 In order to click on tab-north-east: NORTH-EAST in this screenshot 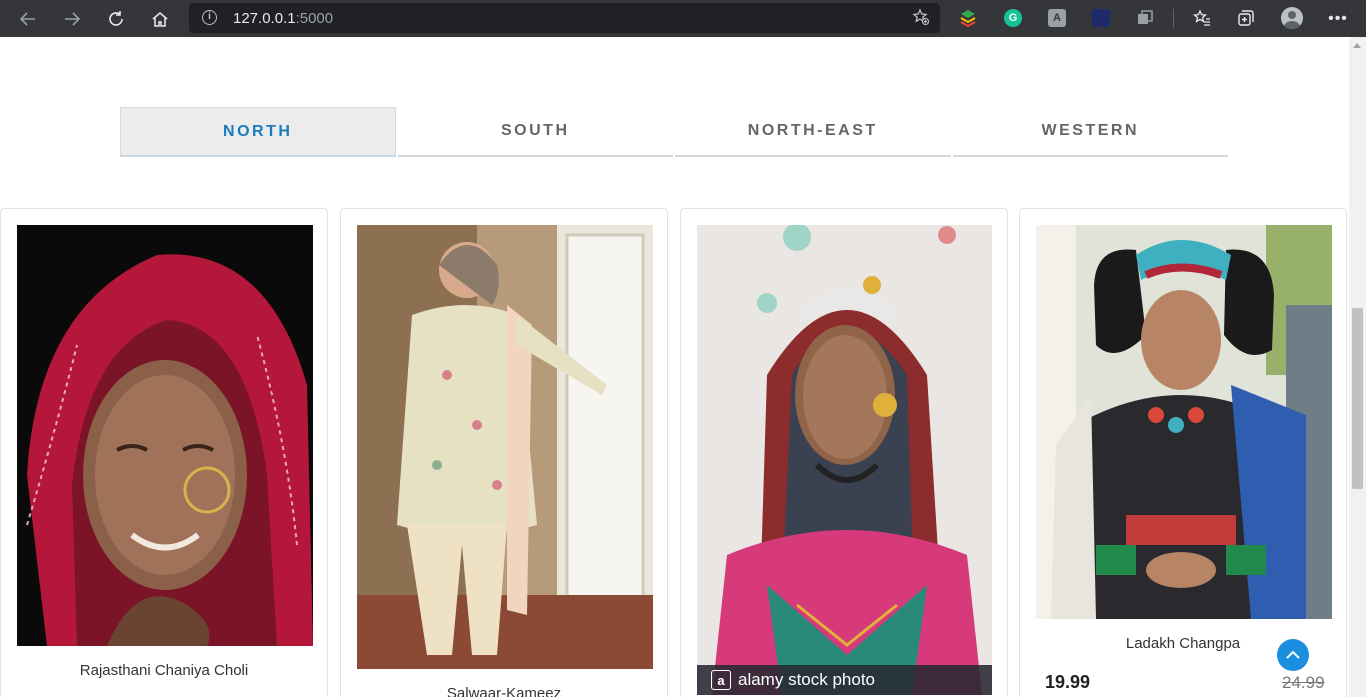, I will do `click(813, 132)`.